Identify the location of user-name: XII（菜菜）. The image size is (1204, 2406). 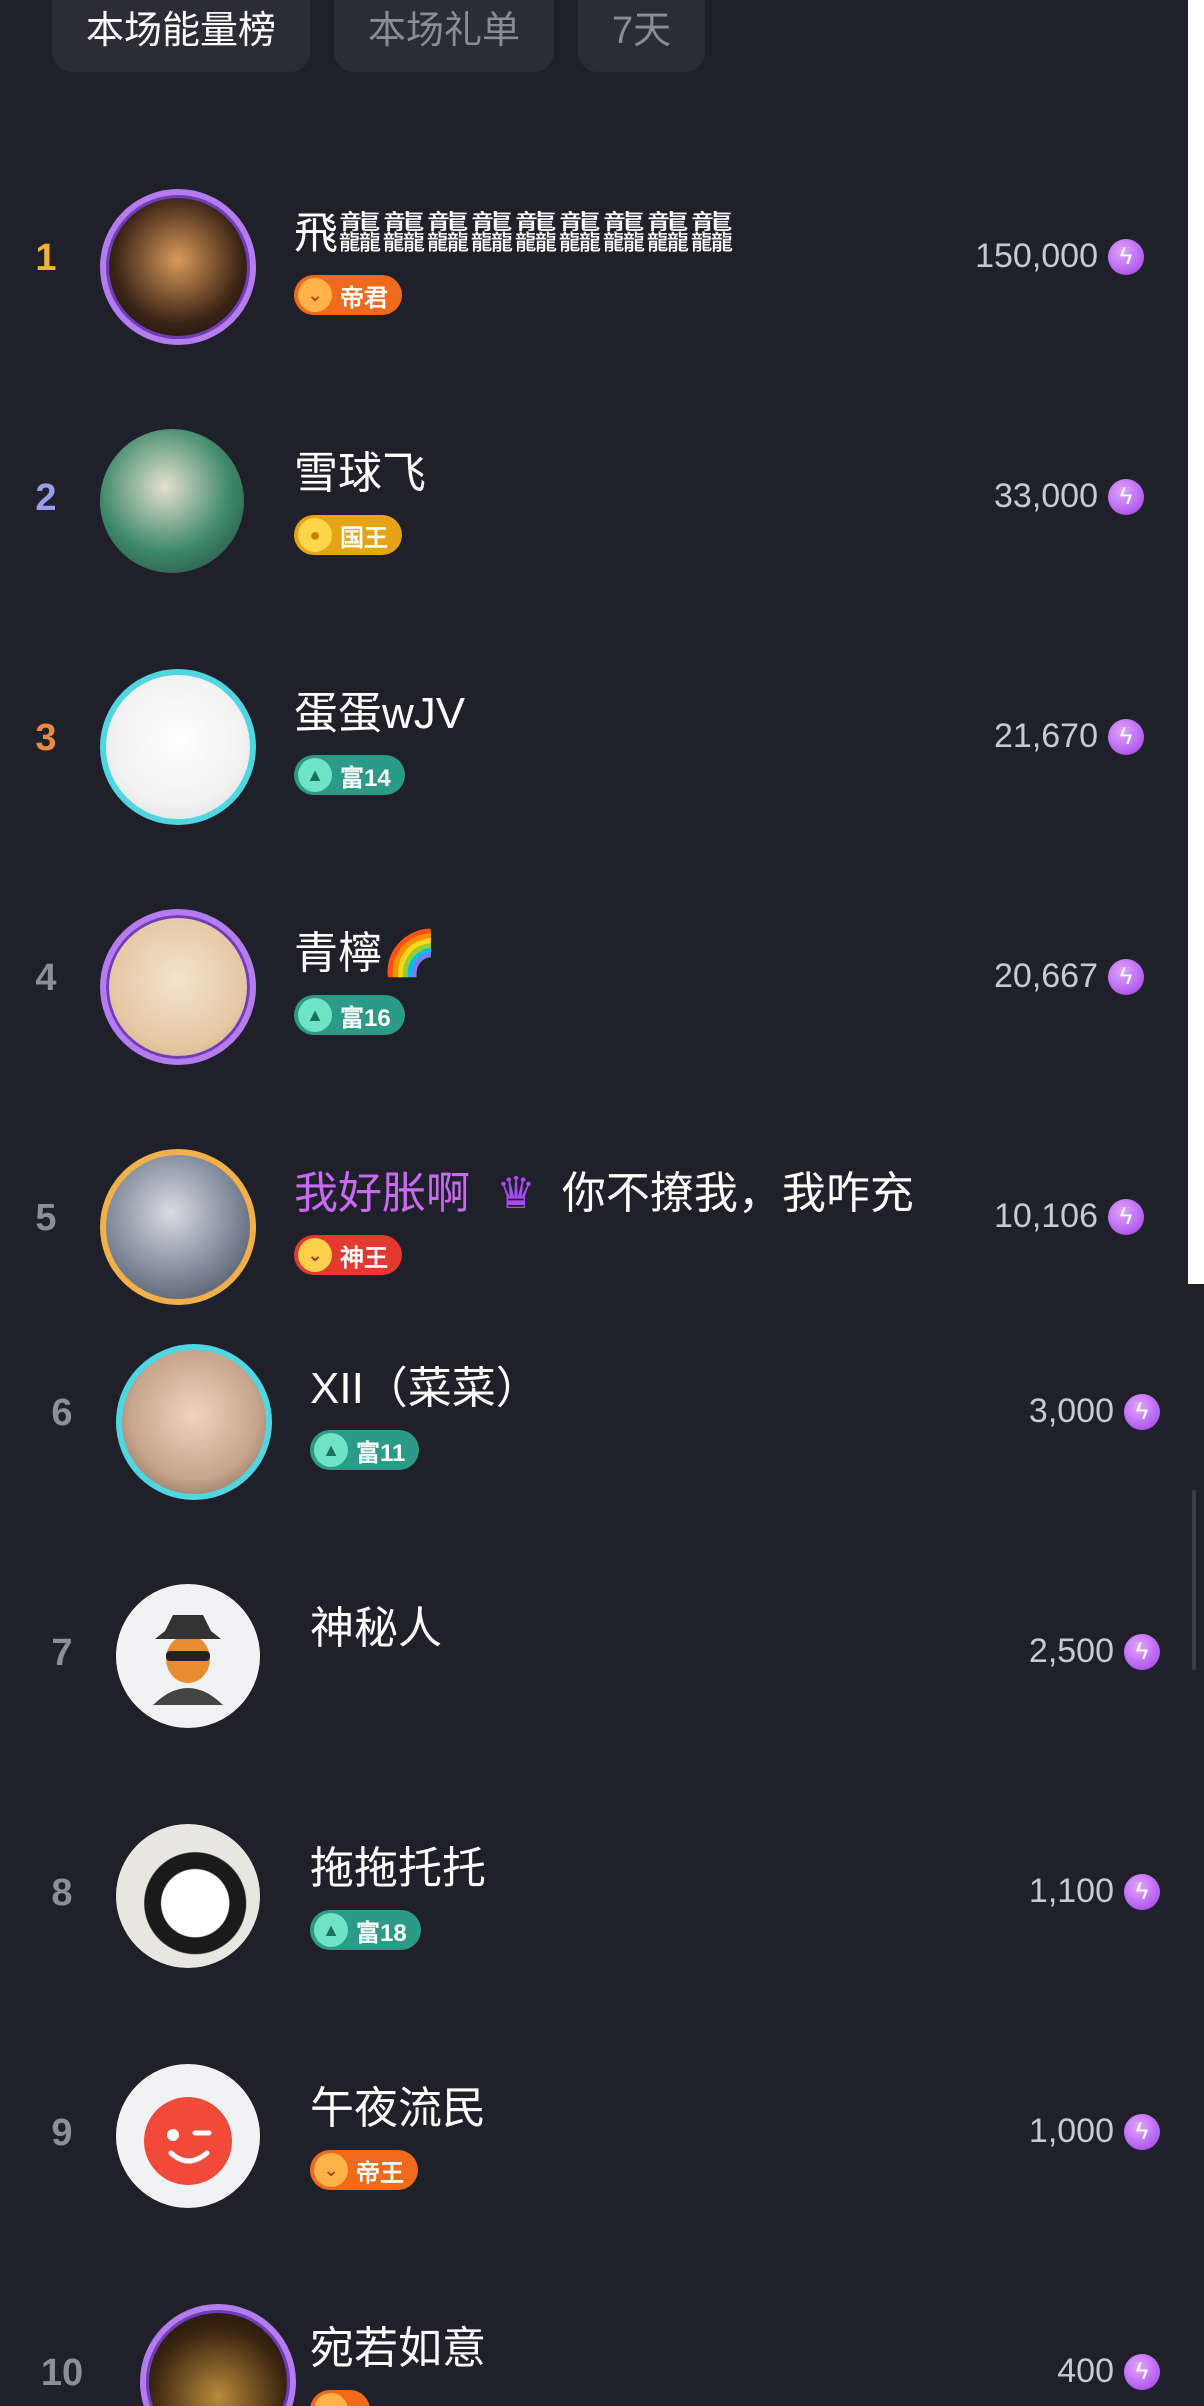
(425, 1388).